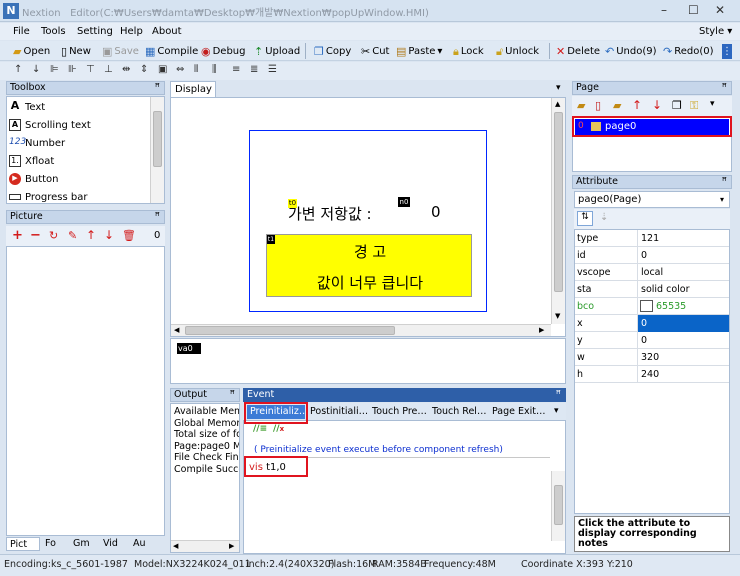 The image size is (740, 576). What do you see at coordinates (90, 69) in the screenshot?
I see `align-top-edge-icon: ⊤` at bounding box center [90, 69].